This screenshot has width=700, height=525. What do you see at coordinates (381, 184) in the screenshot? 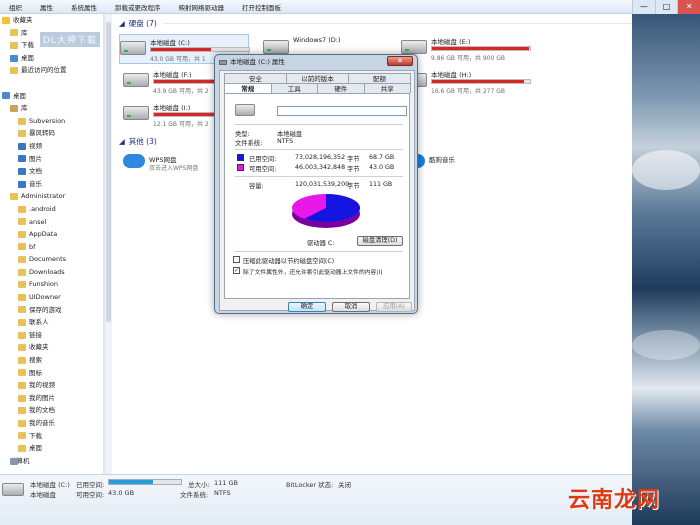
I see `capacity-gb: 111 GB` at bounding box center [381, 184].